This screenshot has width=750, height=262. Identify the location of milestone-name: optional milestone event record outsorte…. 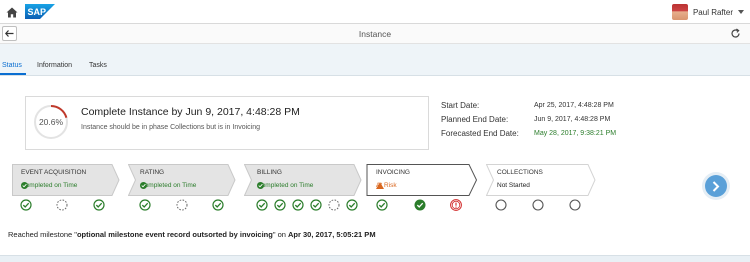
(174, 234).